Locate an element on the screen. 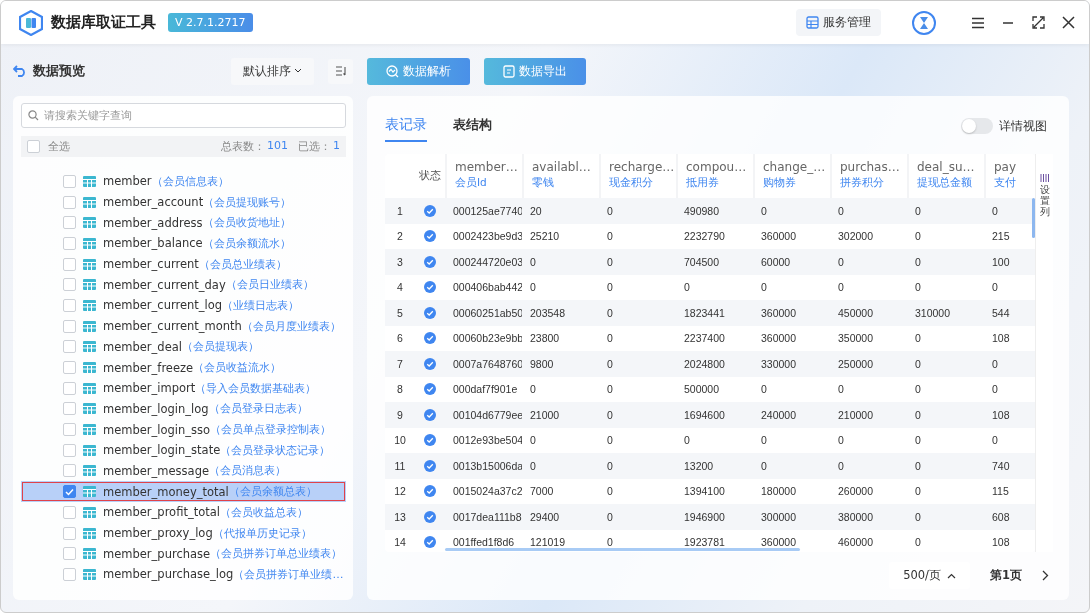 Image resolution: width=1090 pixels, height=613 pixels. table-name: member_address is located at coordinates (153, 222).